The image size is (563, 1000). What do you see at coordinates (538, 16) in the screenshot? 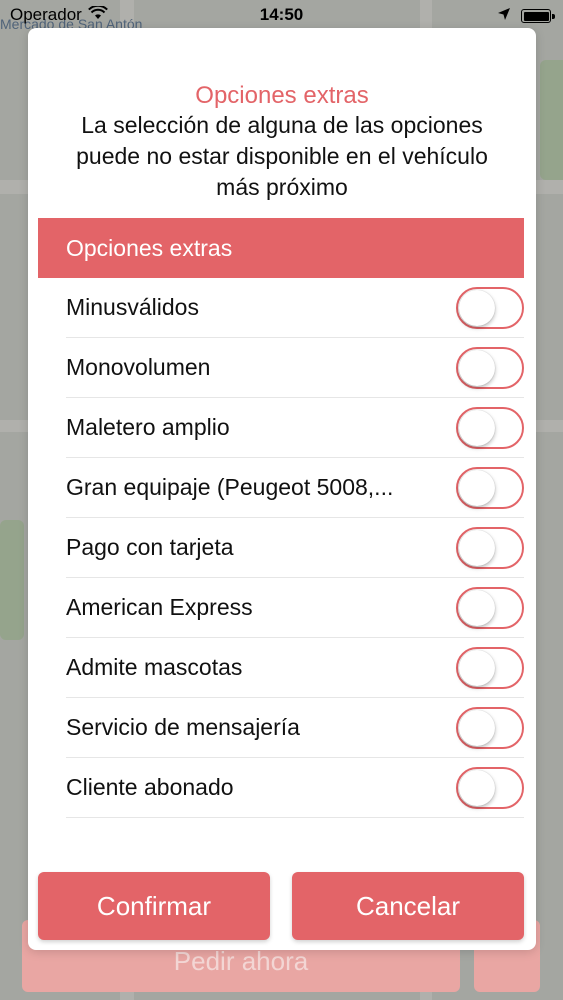
I see `battery-icon` at bounding box center [538, 16].